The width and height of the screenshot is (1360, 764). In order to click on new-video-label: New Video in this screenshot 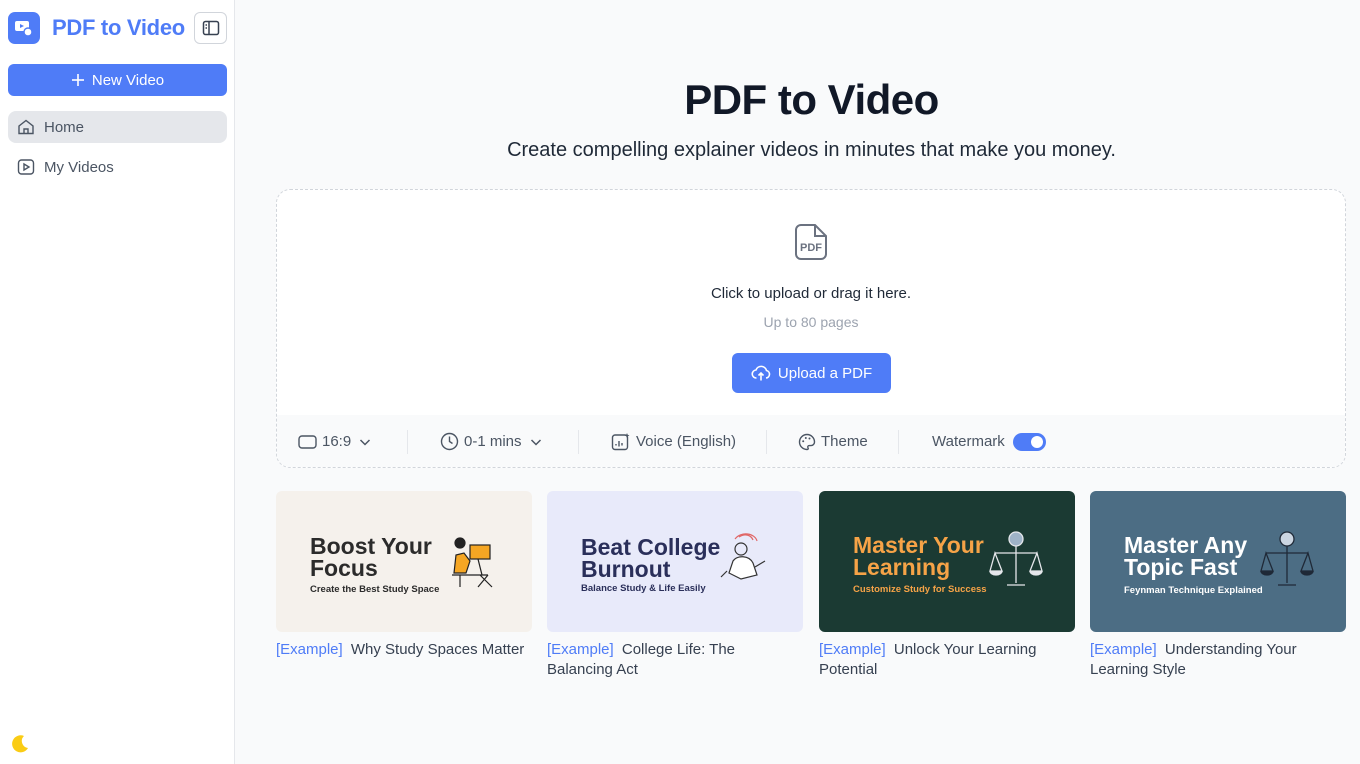, I will do `click(128, 80)`.